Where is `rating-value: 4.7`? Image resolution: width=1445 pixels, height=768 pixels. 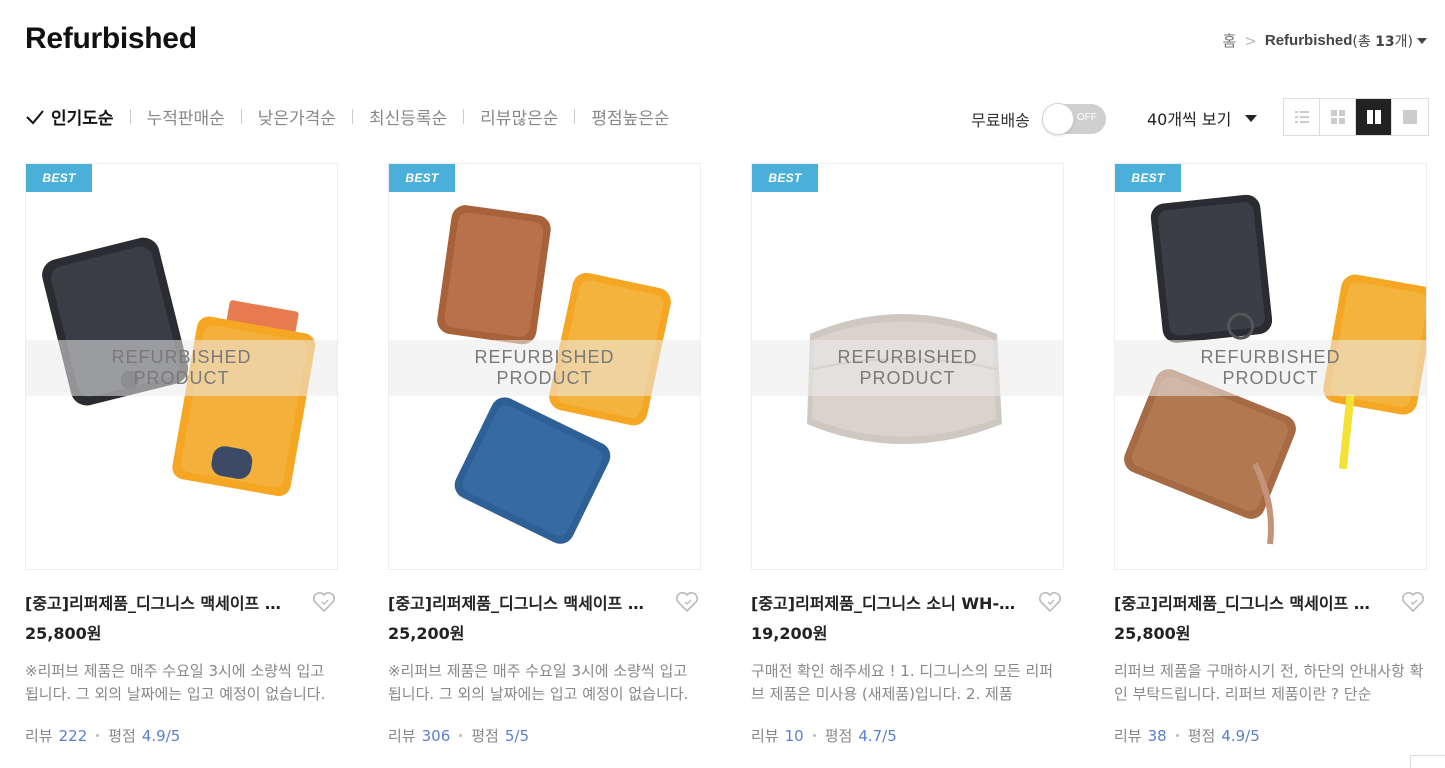 rating-value: 4.7 is located at coordinates (870, 735).